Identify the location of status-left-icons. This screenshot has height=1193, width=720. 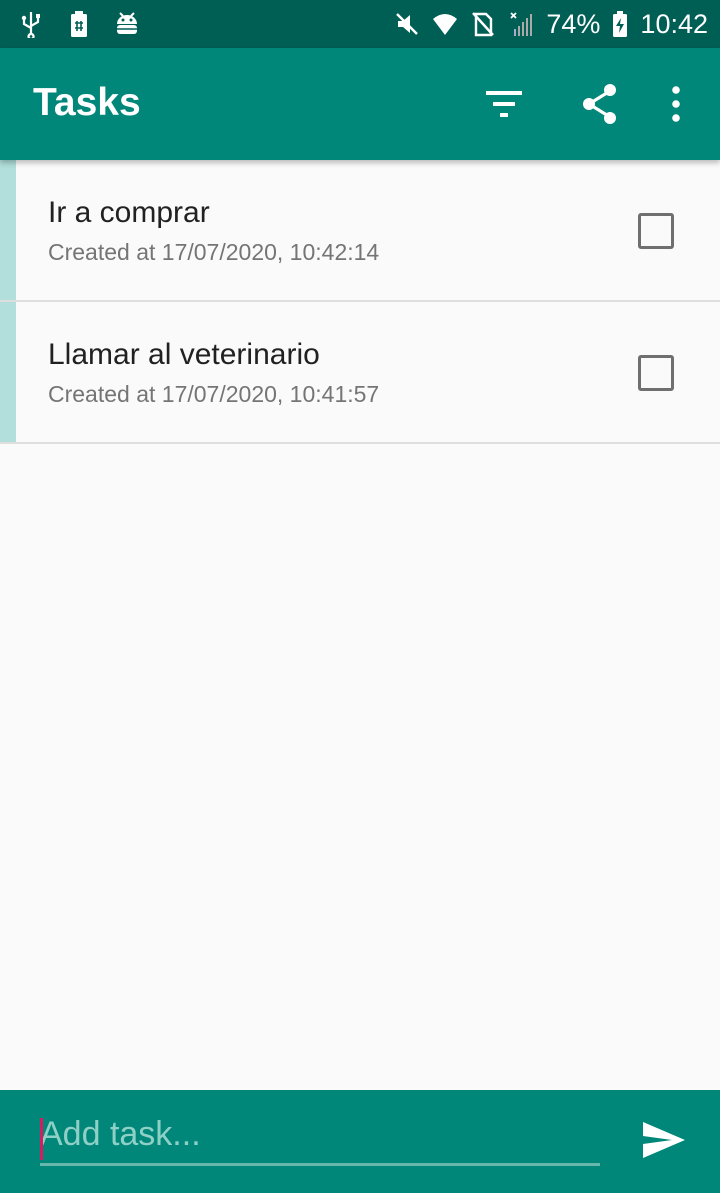
(79, 24).